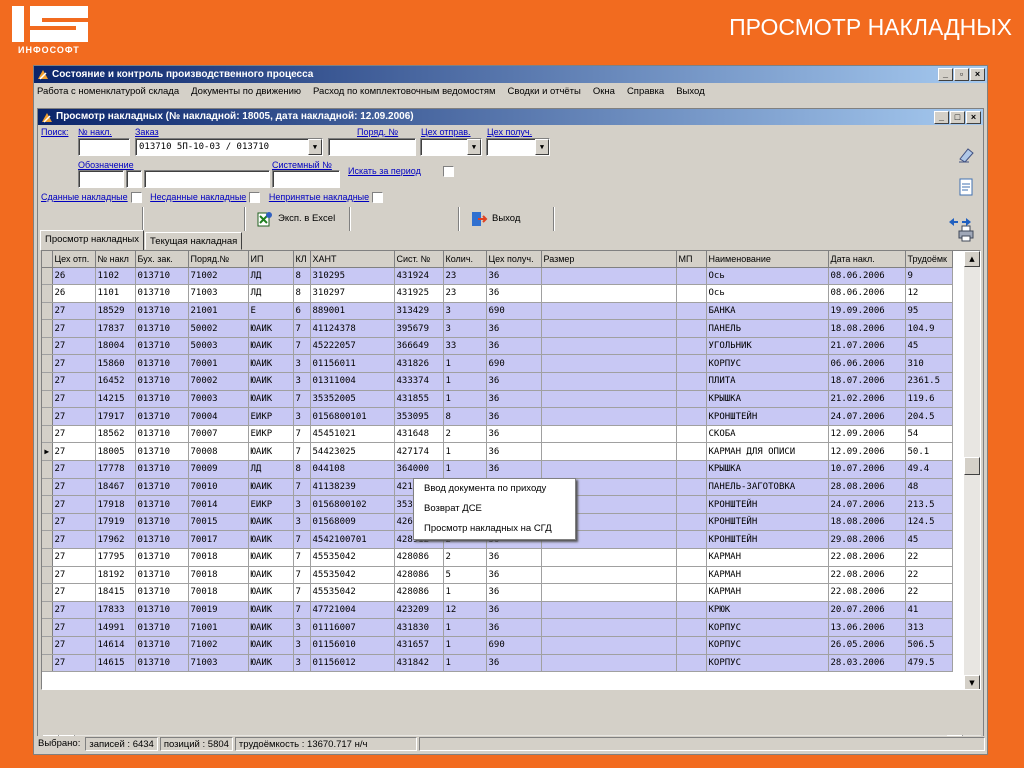  I want to click on table-cell: 22, so click(929, 592).